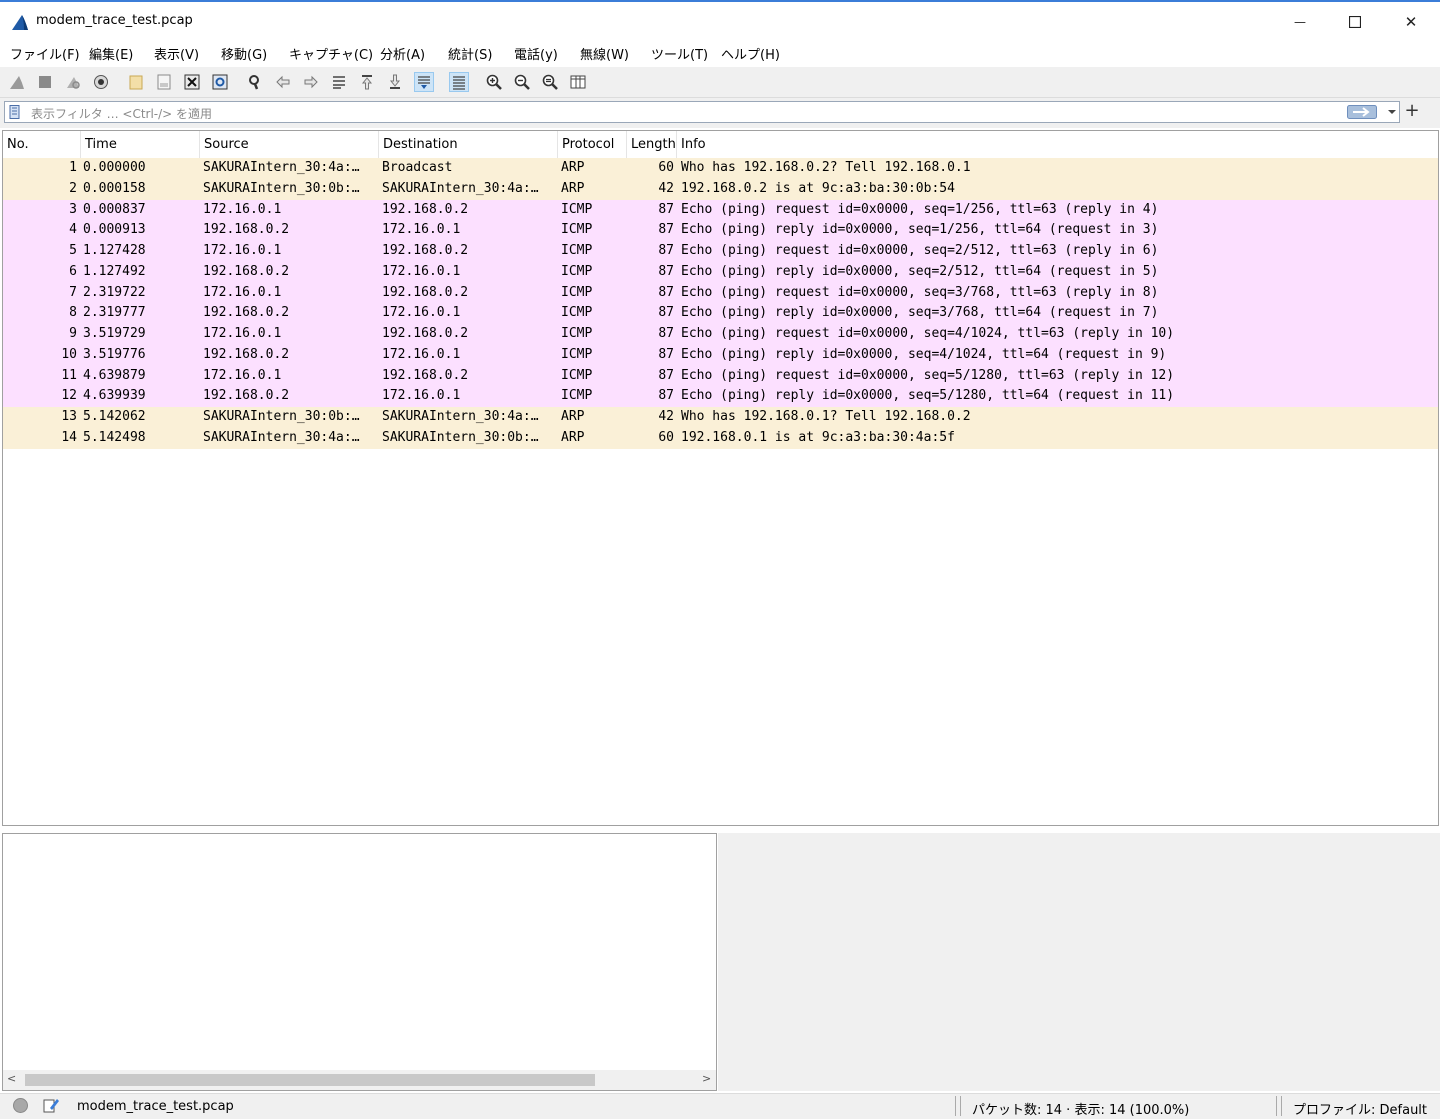 The width and height of the screenshot is (1440, 1119). Describe the element at coordinates (45, 82) in the screenshot. I see `stop-capture-button` at that location.